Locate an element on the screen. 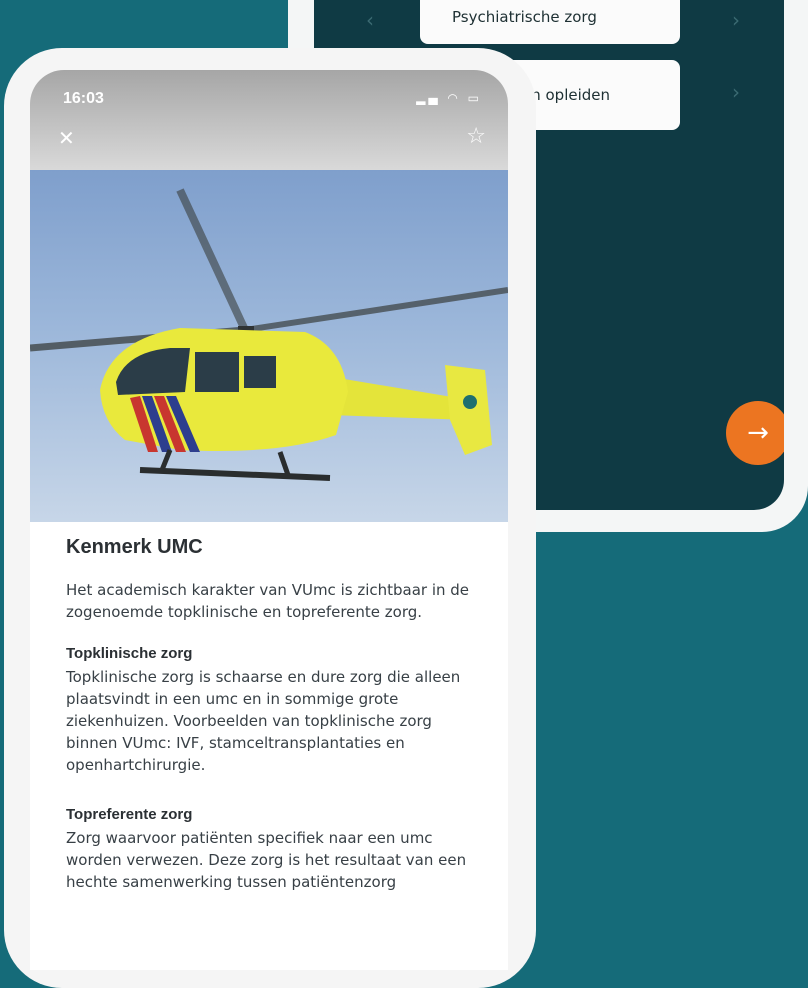  close-icon: ✕ is located at coordinates (66, 138).